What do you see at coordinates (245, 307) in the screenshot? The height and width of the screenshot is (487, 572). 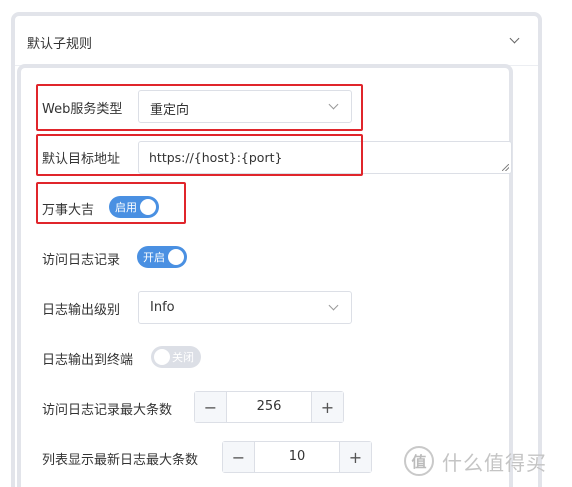 I see `log-level-select: Info` at bounding box center [245, 307].